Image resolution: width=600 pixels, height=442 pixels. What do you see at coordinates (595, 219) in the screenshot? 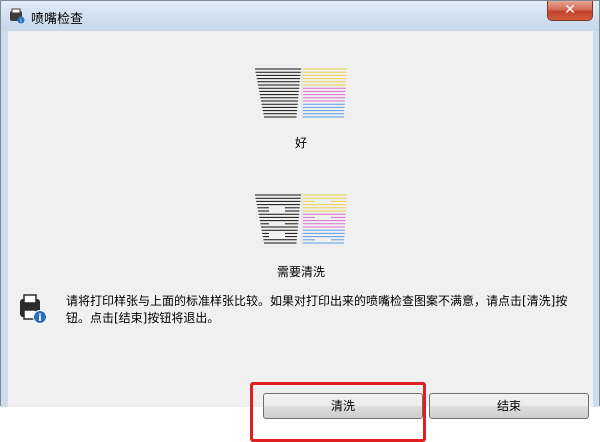
I see `window-frame-right` at bounding box center [595, 219].